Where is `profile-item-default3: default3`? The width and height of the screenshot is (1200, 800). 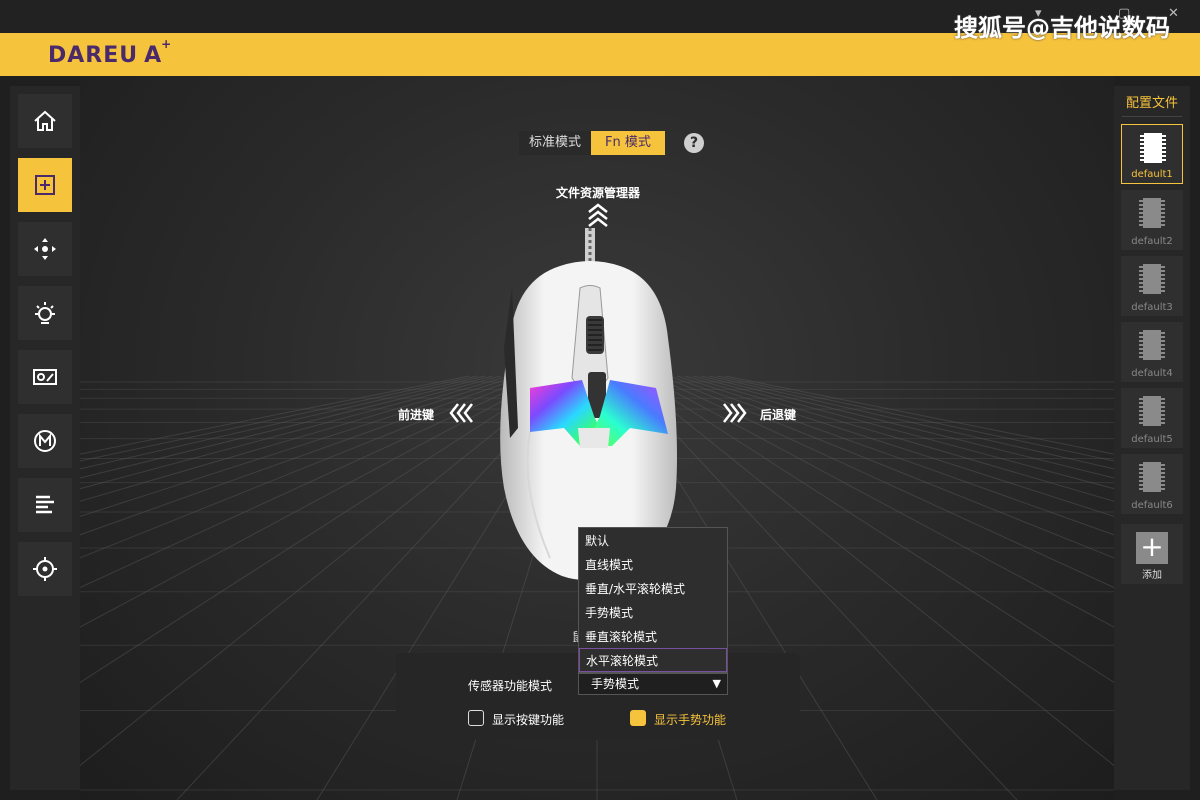
profile-item-default3: default3 is located at coordinates (1152, 286).